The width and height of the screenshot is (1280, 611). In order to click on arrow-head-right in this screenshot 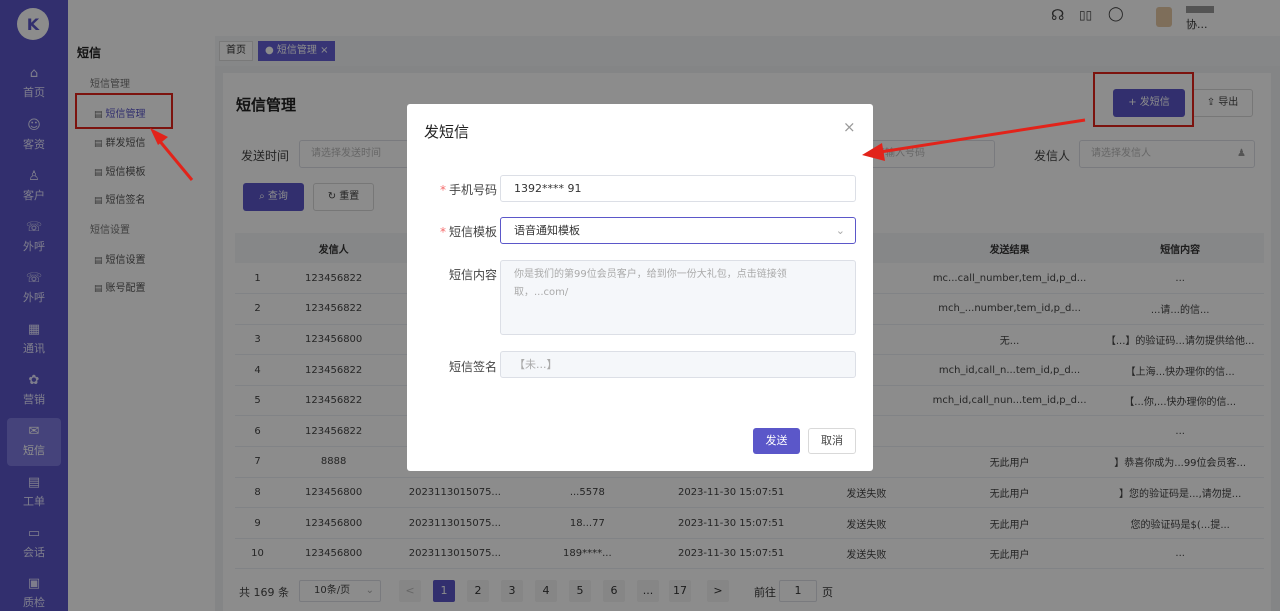, I will do `click(873, 152)`.